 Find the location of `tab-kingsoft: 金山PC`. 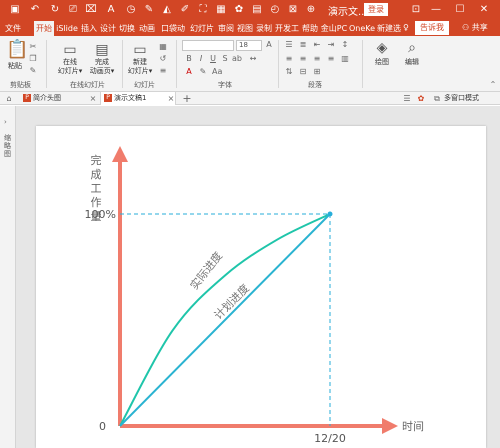

tab-kingsoft: 金山PC is located at coordinates (334, 28).